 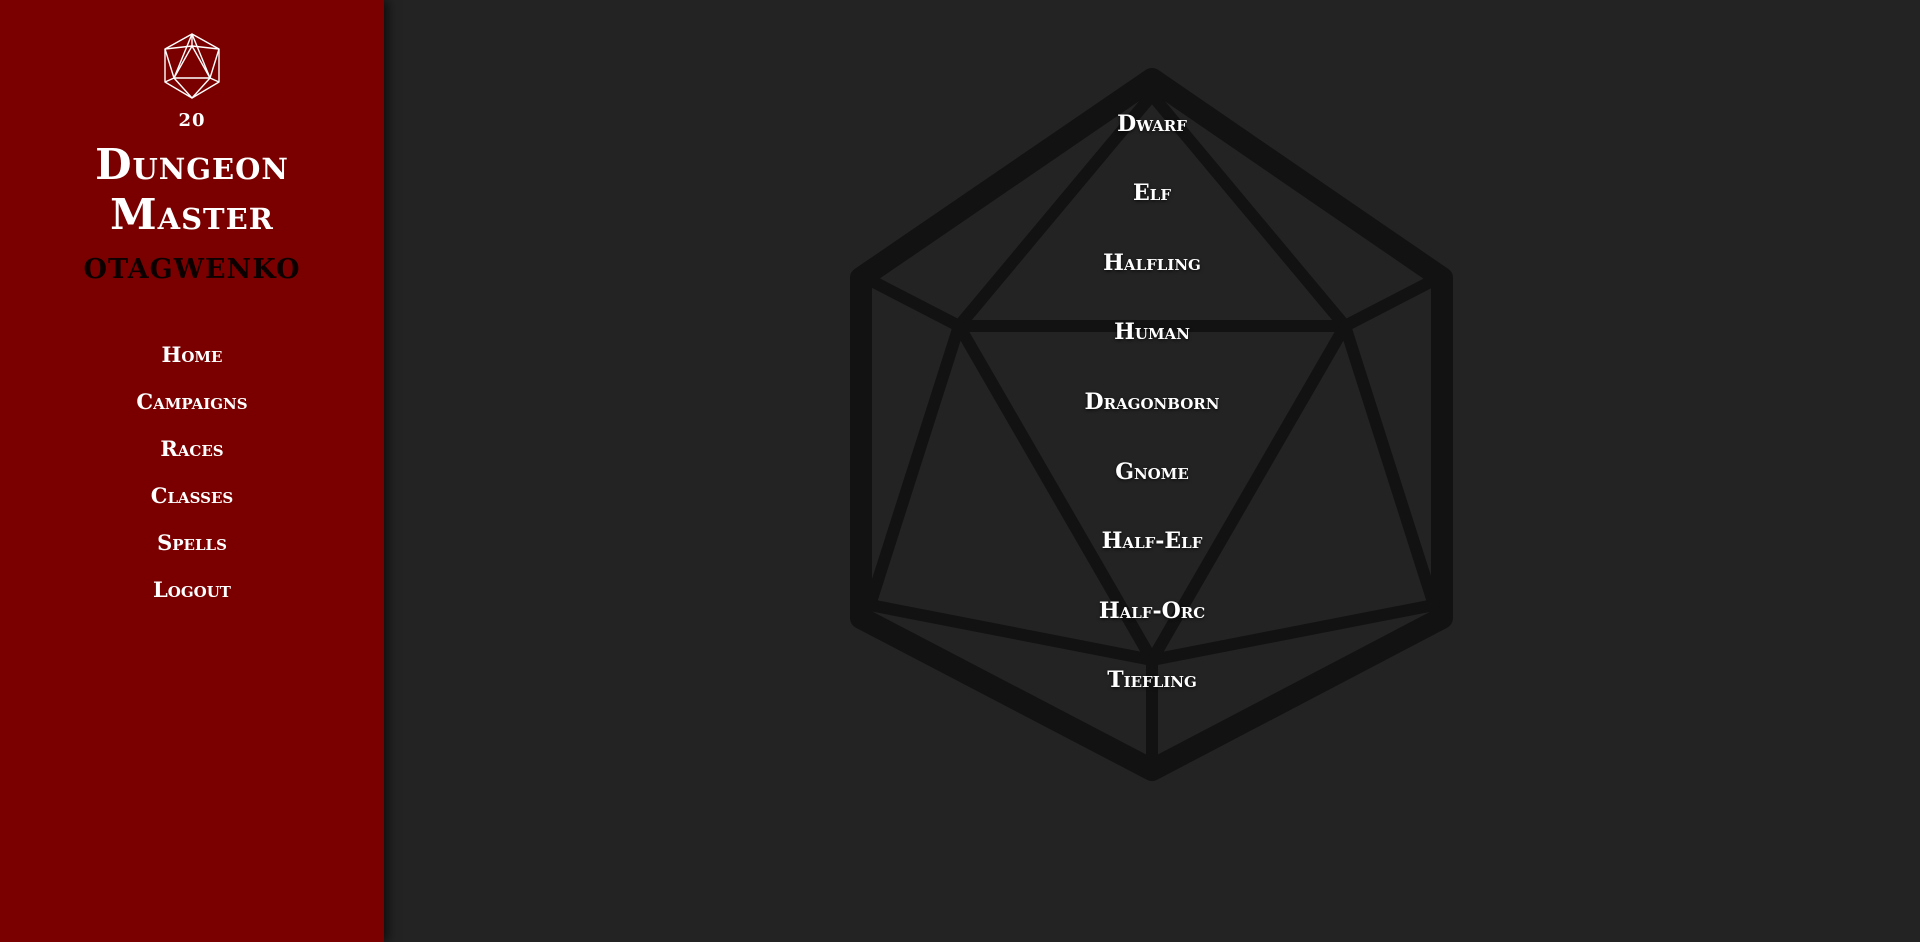 What do you see at coordinates (1152, 541) in the screenshot?
I see `race-item-half-elf: Half-Elf` at bounding box center [1152, 541].